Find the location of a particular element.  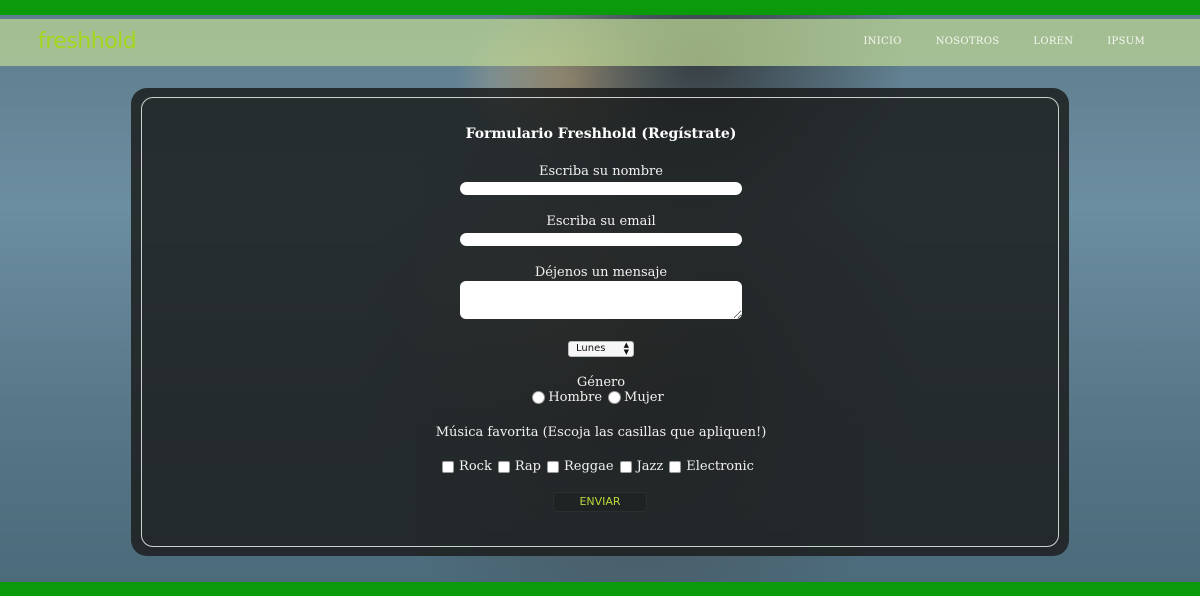

bottom-accent-bar is located at coordinates (600, 589).